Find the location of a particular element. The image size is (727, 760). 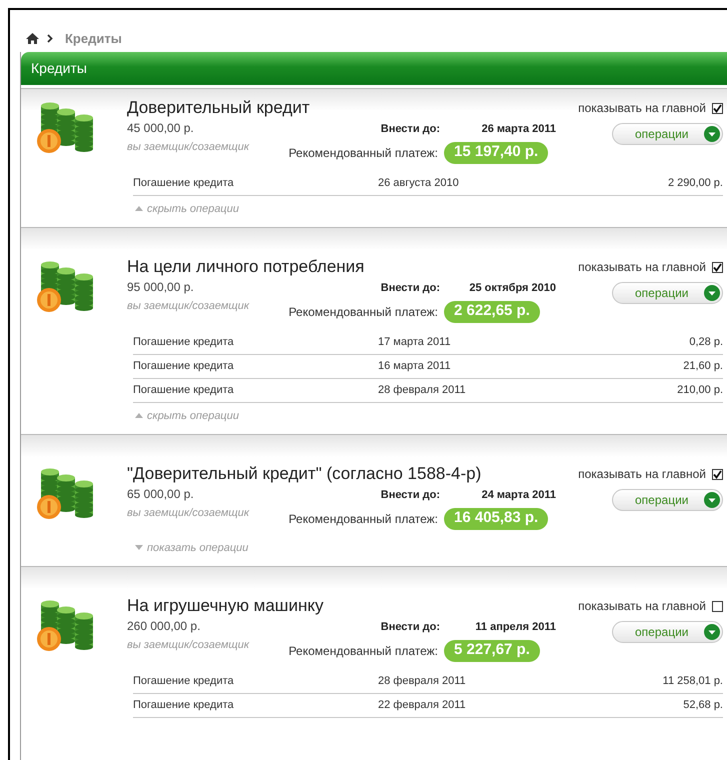

due-date: 11 апреля 2011 is located at coordinates (515, 627).